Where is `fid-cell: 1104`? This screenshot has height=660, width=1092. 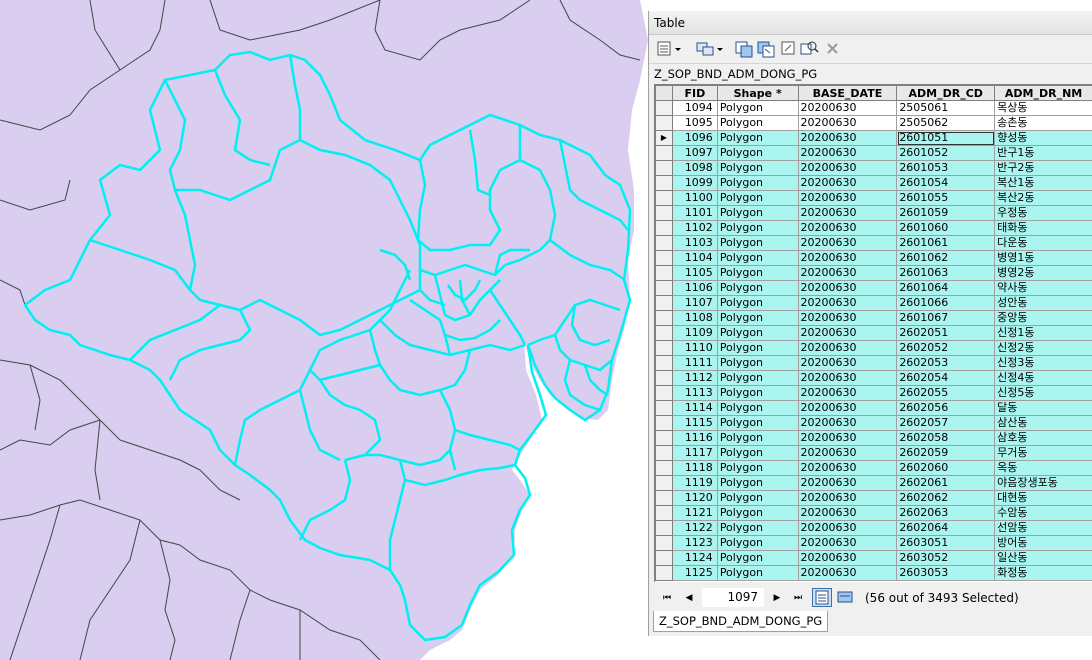
fid-cell: 1104 is located at coordinates (694, 258).